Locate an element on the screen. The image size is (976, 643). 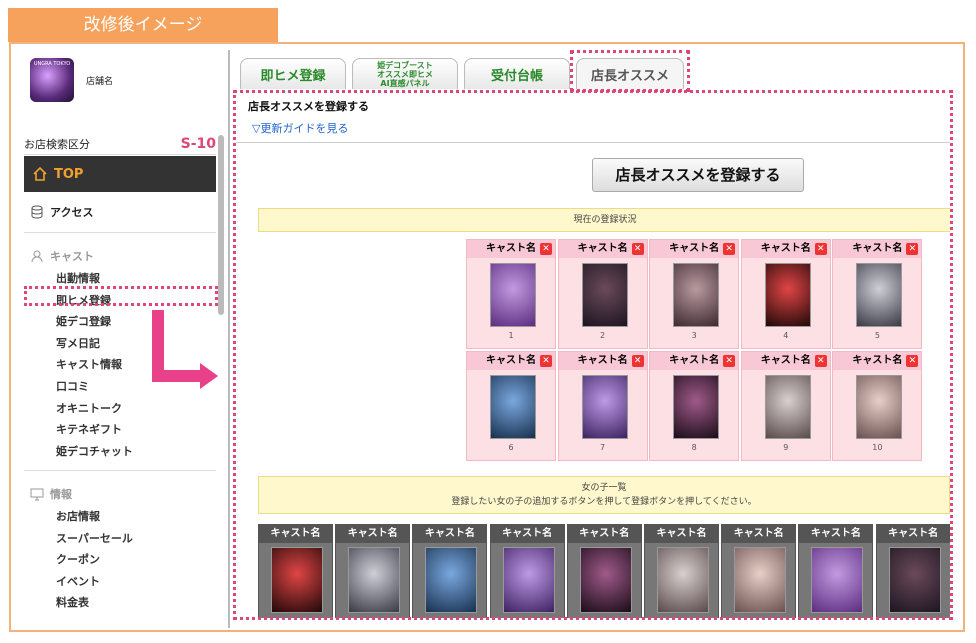
tab-himedeco-boost: 姫デコブースト オススメ即ヒメ AI直感パネル is located at coordinates (405, 73).